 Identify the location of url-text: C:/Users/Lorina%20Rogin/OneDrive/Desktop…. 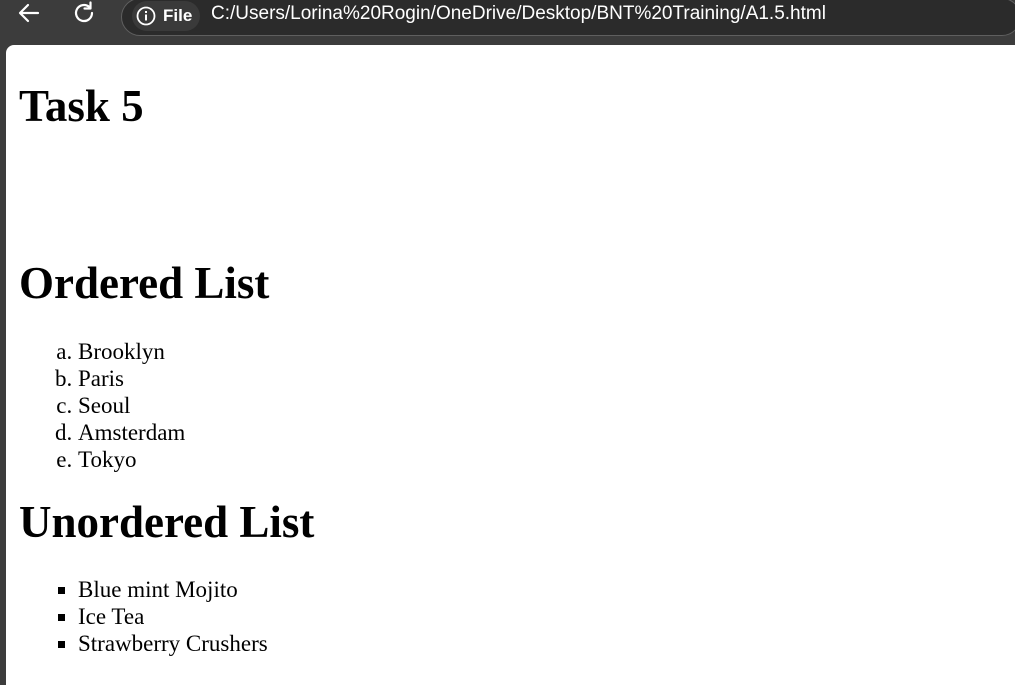
(518, 14).